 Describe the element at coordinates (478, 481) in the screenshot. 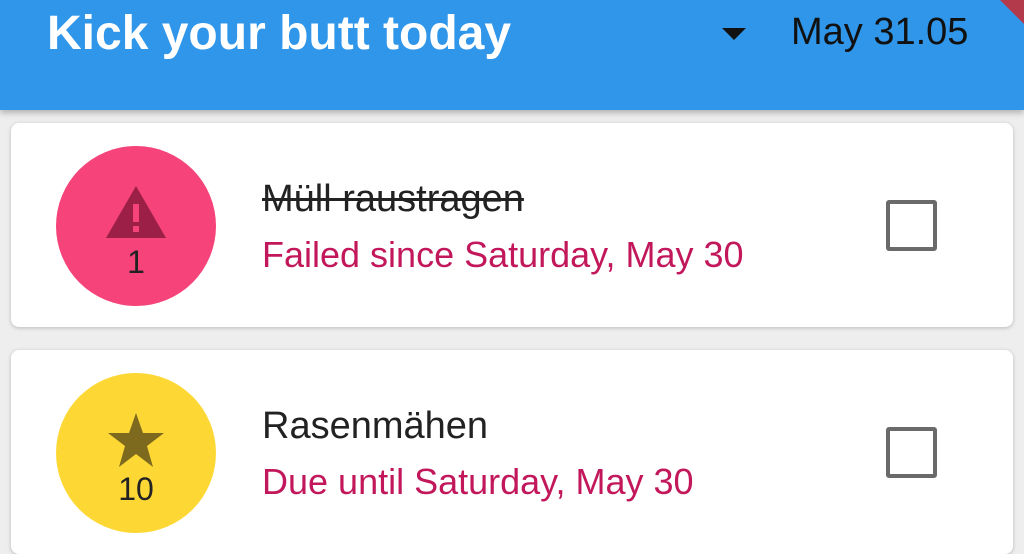

I see `task-status: Due until Saturday, May 30` at that location.